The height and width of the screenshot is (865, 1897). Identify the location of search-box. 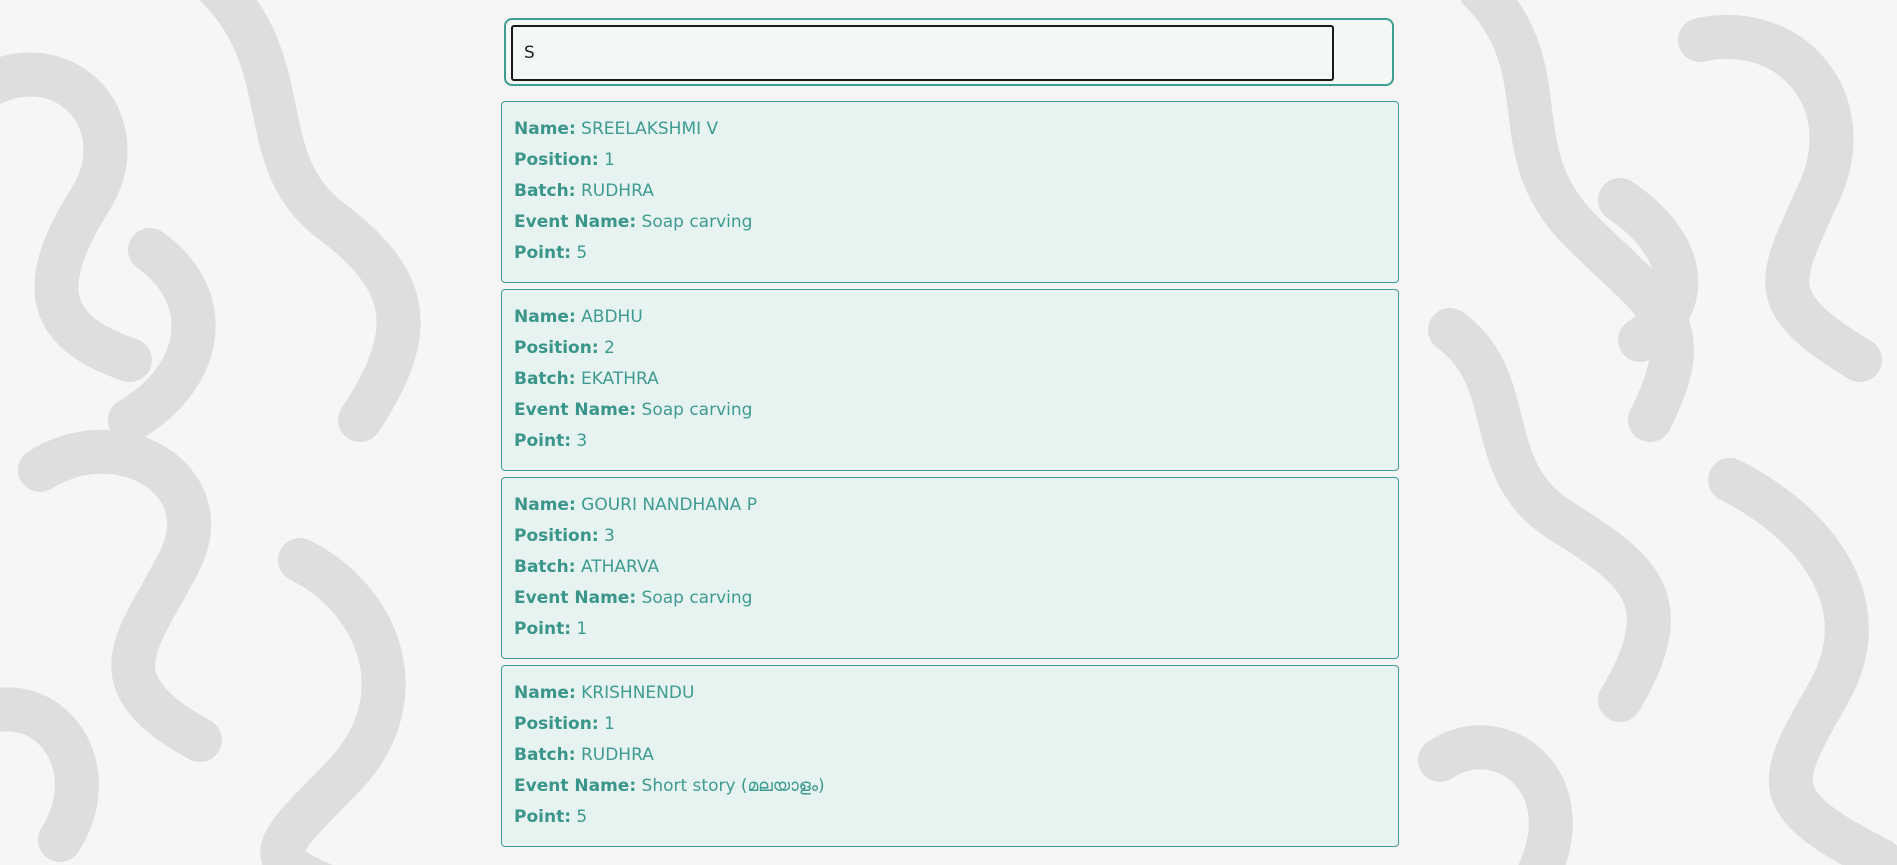
(949, 52).